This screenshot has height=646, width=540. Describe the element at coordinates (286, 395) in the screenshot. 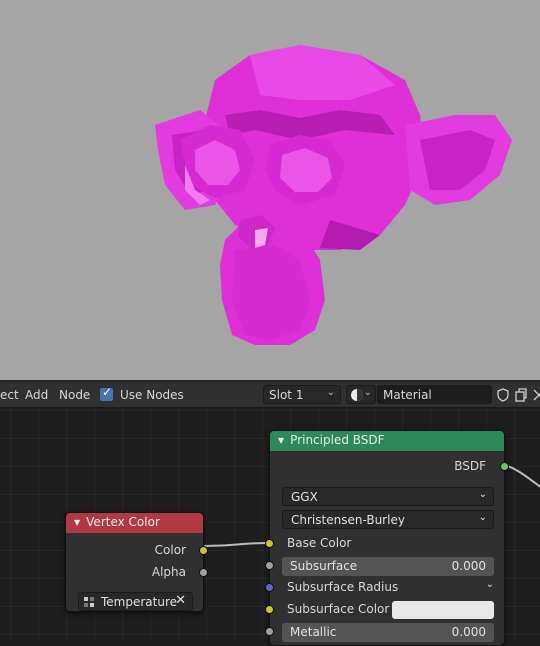

I see `slot-label: Slot 1` at that location.